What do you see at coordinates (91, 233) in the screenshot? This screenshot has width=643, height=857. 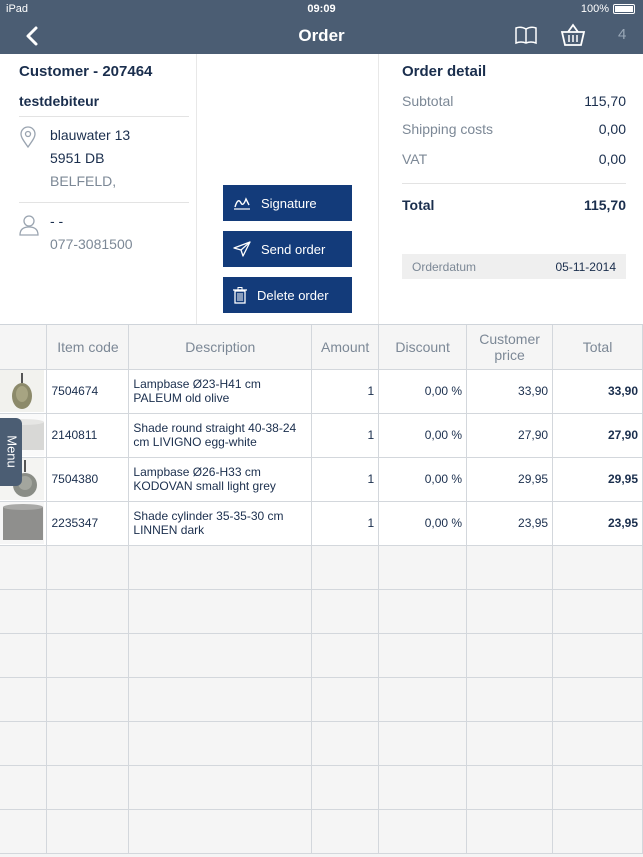 I see `customer-contact: - - 077-3081500` at bounding box center [91, 233].